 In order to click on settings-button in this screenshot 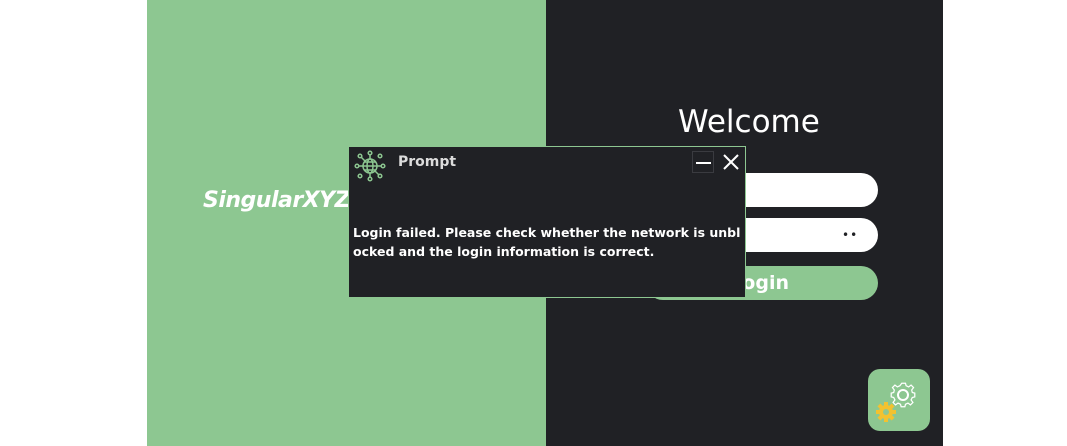, I will do `click(899, 400)`.